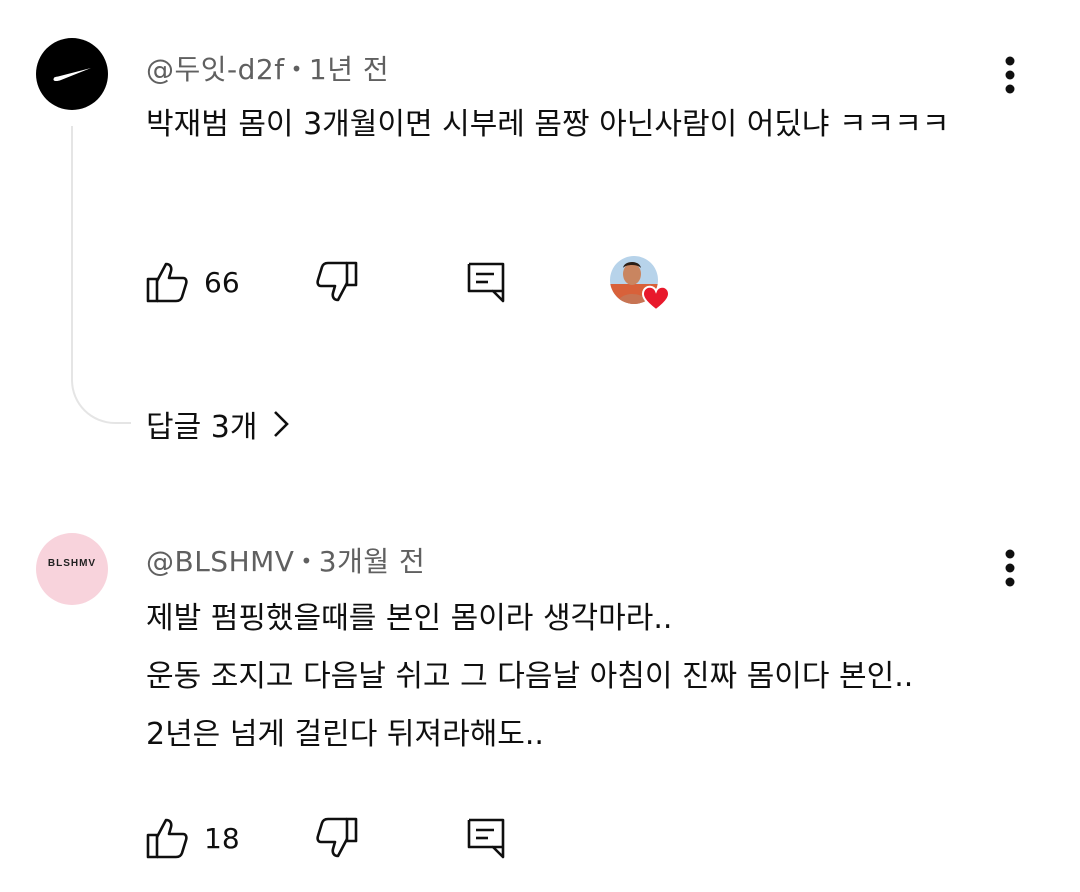 Image resolution: width=1080 pixels, height=892 pixels. Describe the element at coordinates (548, 124) in the screenshot. I see `comment-text: 박재범 몸이 3개월이면 시부레 몸짱 아닌사람이 어딨냐 ㅋㅋㅋㅋ` at that location.